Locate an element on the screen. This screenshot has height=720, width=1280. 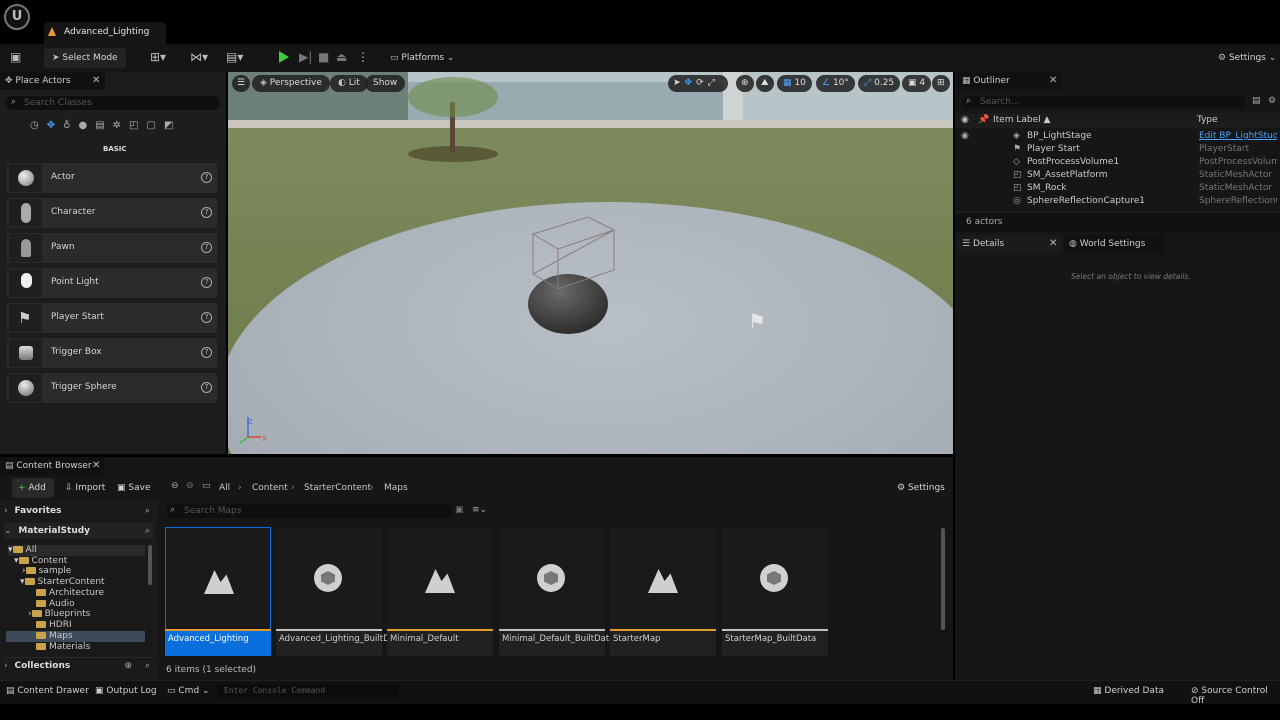
unreal-logo-icon: U is located at coordinates (17, 17).